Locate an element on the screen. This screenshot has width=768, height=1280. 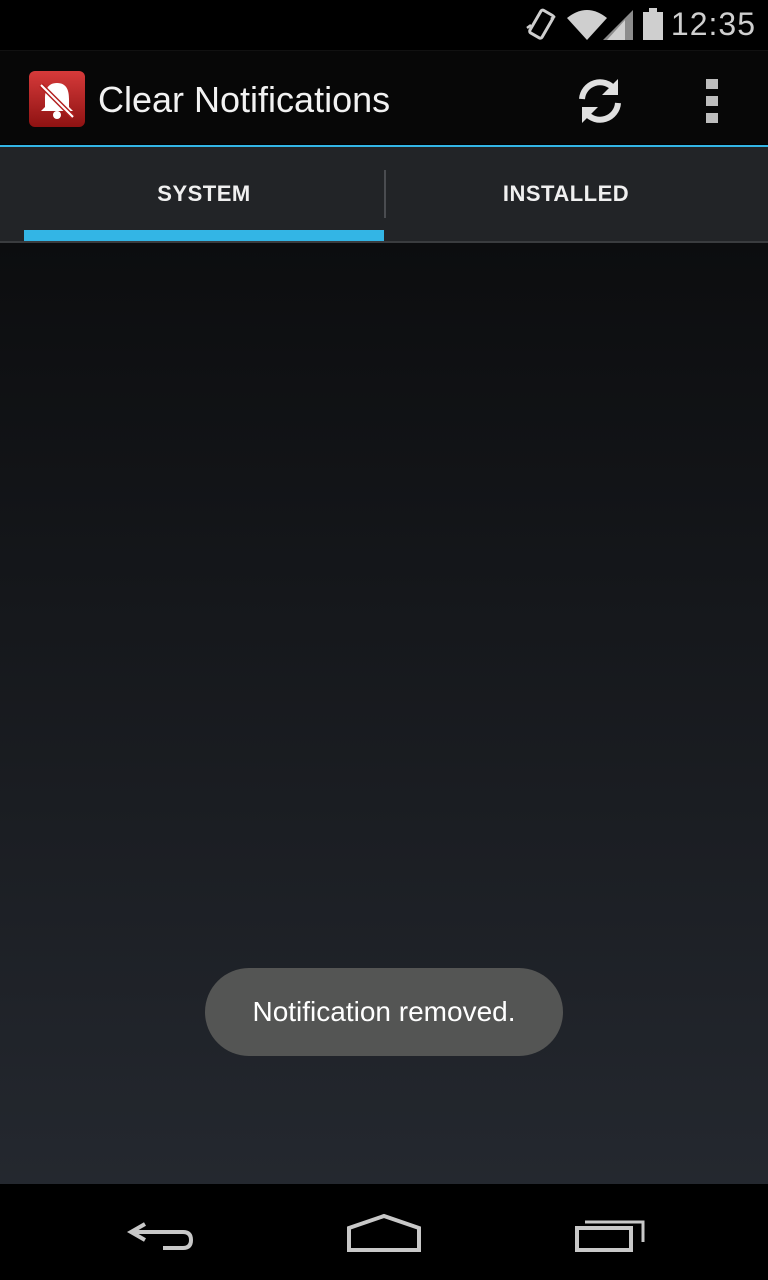
action-bar: Clear Notifications is located at coordinates (384, 99).